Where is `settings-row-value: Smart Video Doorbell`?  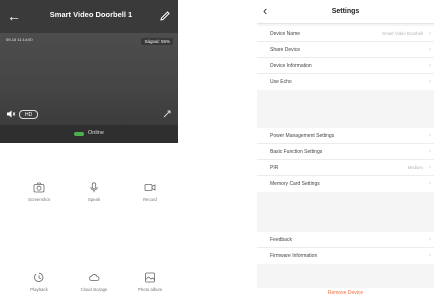
settings-row-value: Smart Video Doorbell is located at coordinates (402, 34).